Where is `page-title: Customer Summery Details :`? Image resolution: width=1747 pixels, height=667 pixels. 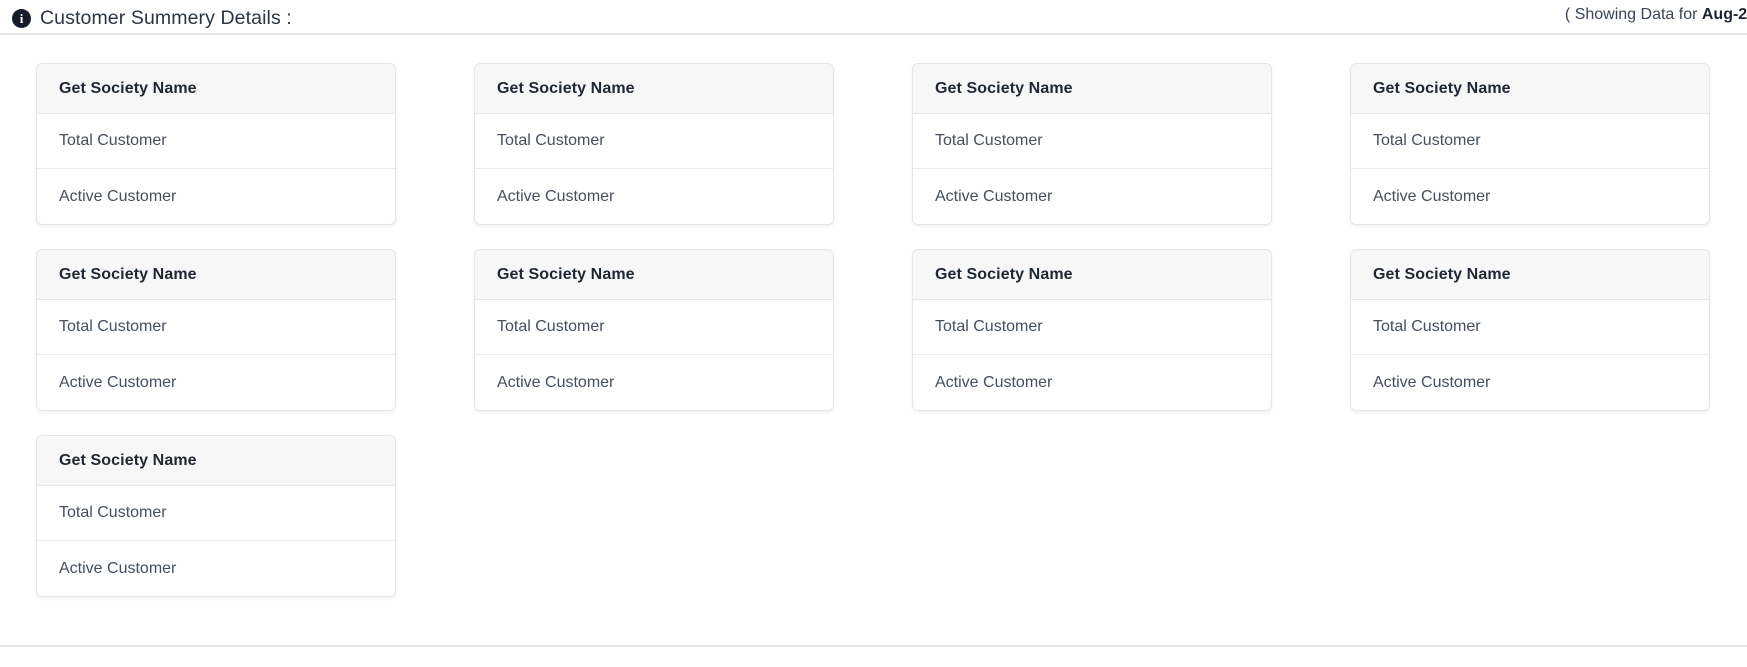 page-title: Customer Summery Details : is located at coordinates (166, 17).